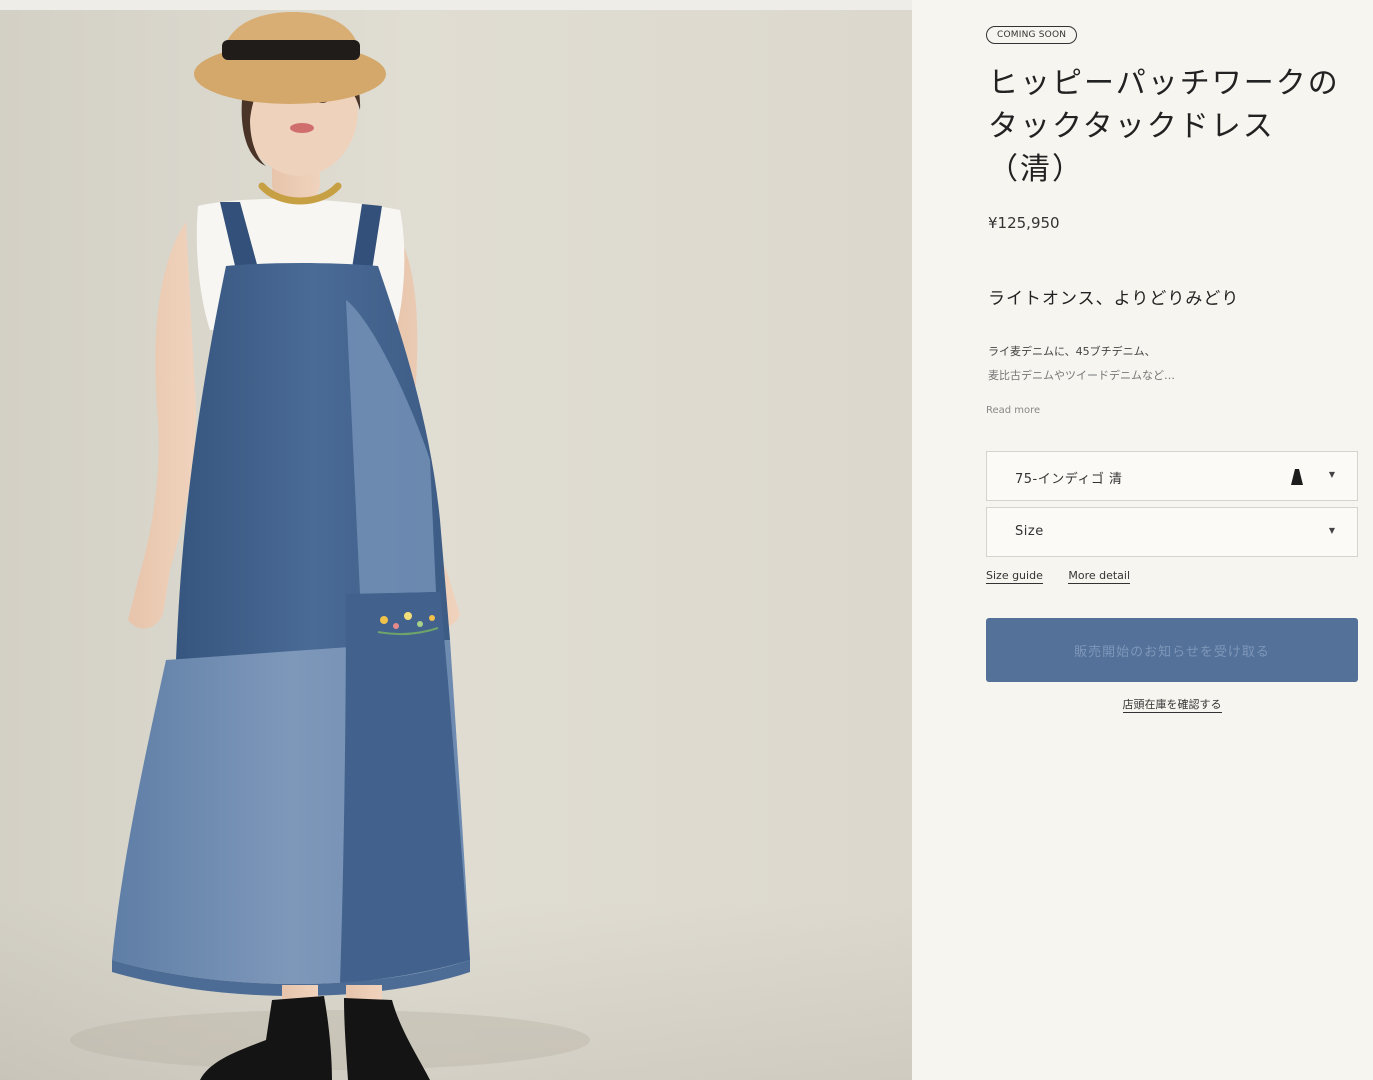  Describe the element at coordinates (1131, 126) in the screenshot. I see `product-title-line-2: タックタックドレス` at that location.